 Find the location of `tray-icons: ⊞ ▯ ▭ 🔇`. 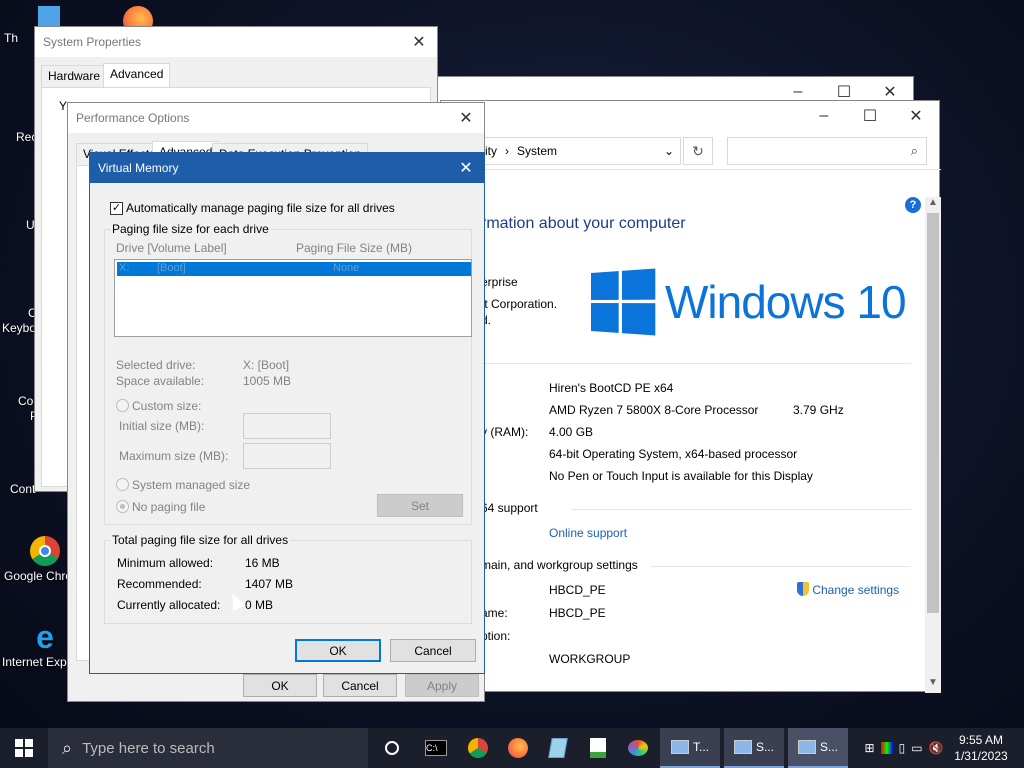

tray-icons: ⊞ ▯ ▭ 🔇 is located at coordinates (904, 748).